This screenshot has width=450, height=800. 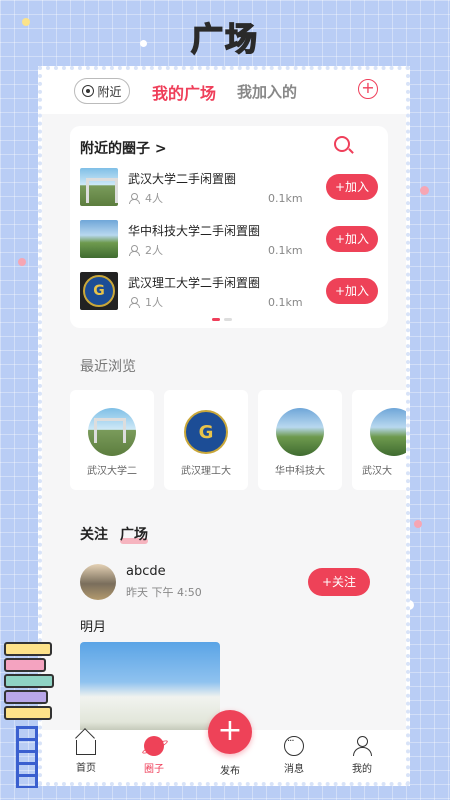 I want to click on nearby-label: 附近, so click(x=109, y=91).